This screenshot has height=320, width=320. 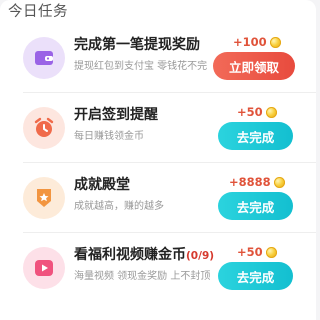 I want to click on task-title: 完成第一笔提现奖励, so click(x=137, y=45).